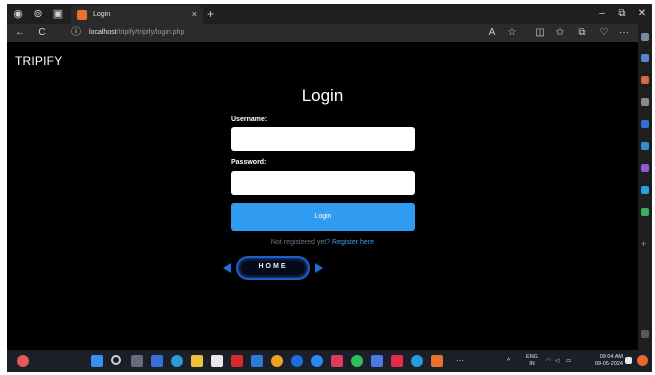 This screenshot has width=655, height=375. Describe the element at coordinates (76, 33) in the screenshot. I see `site-info-icon: ⓘ` at that location.